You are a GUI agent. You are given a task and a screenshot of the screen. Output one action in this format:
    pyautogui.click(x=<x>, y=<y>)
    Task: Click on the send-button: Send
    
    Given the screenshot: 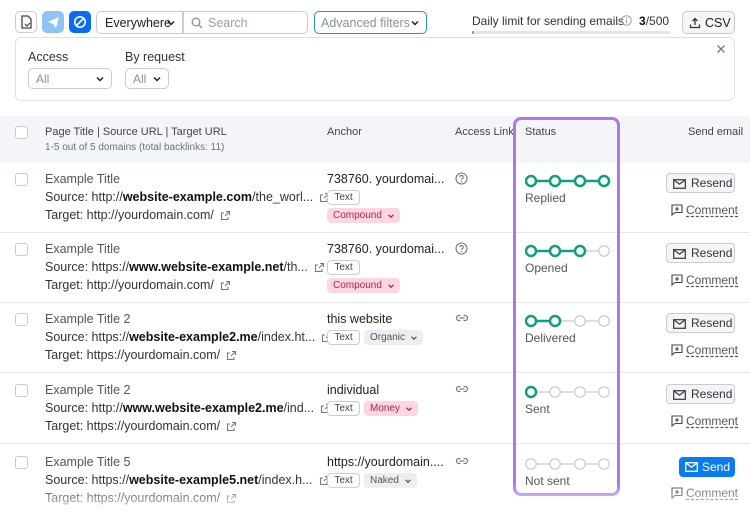 What is the action you would take?
    pyautogui.click(x=707, y=467)
    